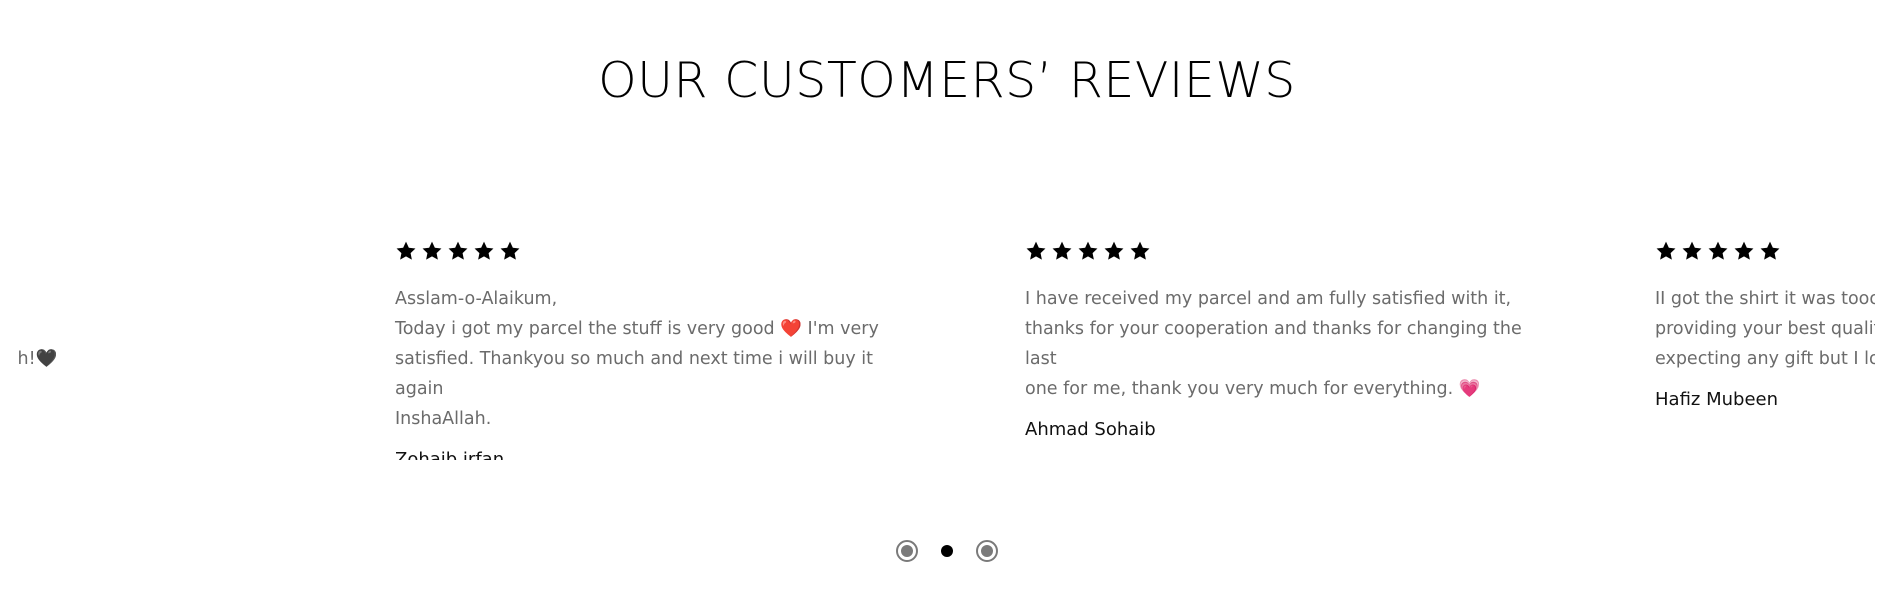 This screenshot has height=614, width=1894. What do you see at coordinates (1090, 429) in the screenshot?
I see `reviewer-name: Ahmad Sohaib` at bounding box center [1090, 429].